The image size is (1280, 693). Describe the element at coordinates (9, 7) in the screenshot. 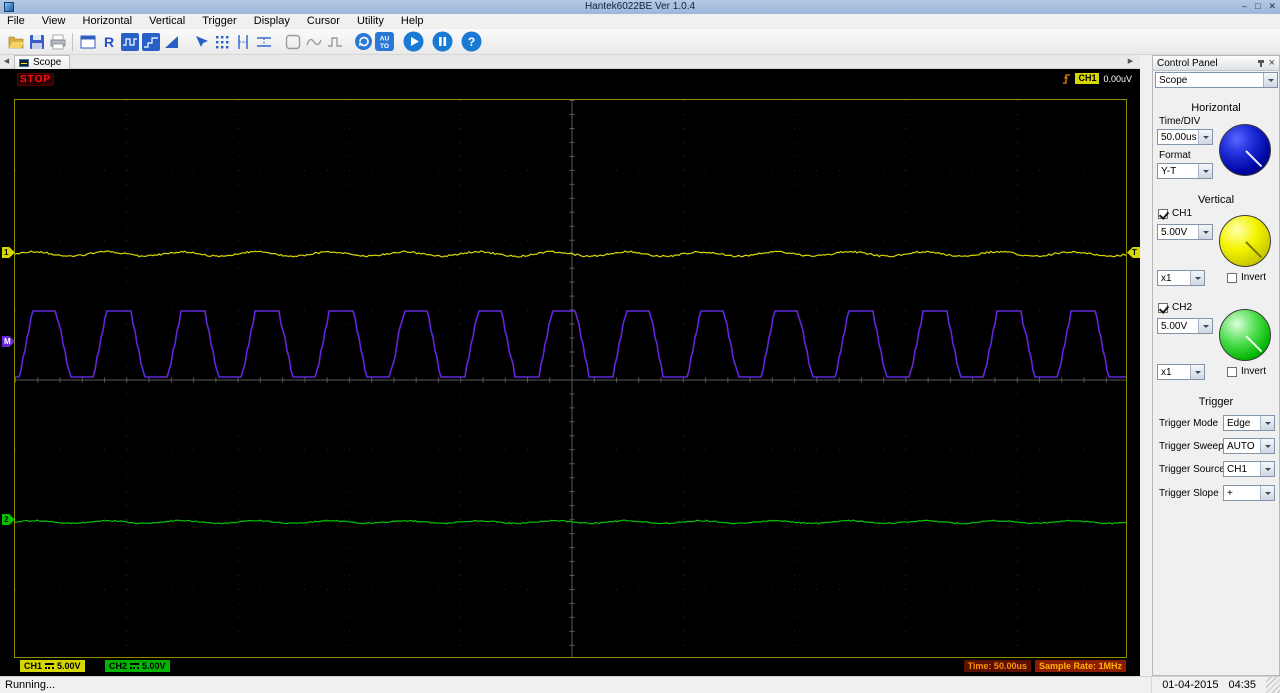

I see `app-icon` at that location.